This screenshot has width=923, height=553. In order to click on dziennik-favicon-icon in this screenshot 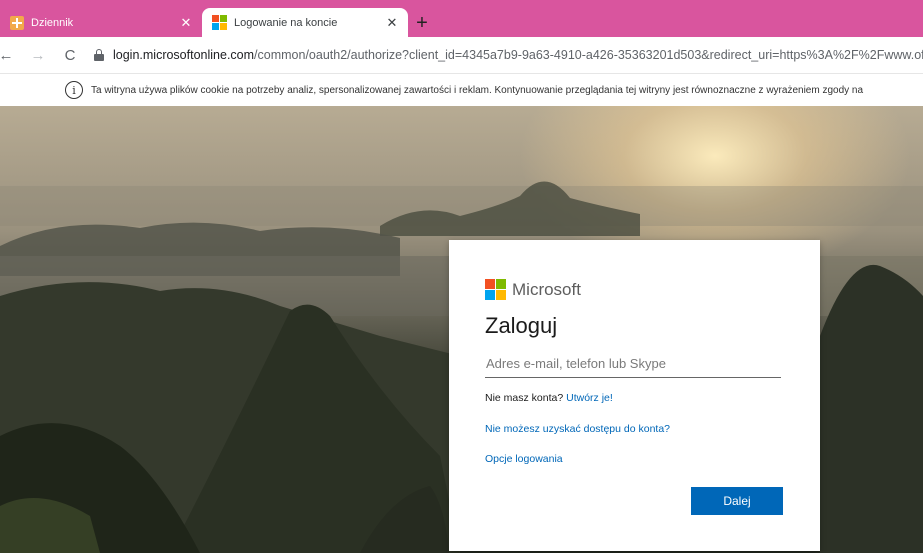, I will do `click(17, 22)`.